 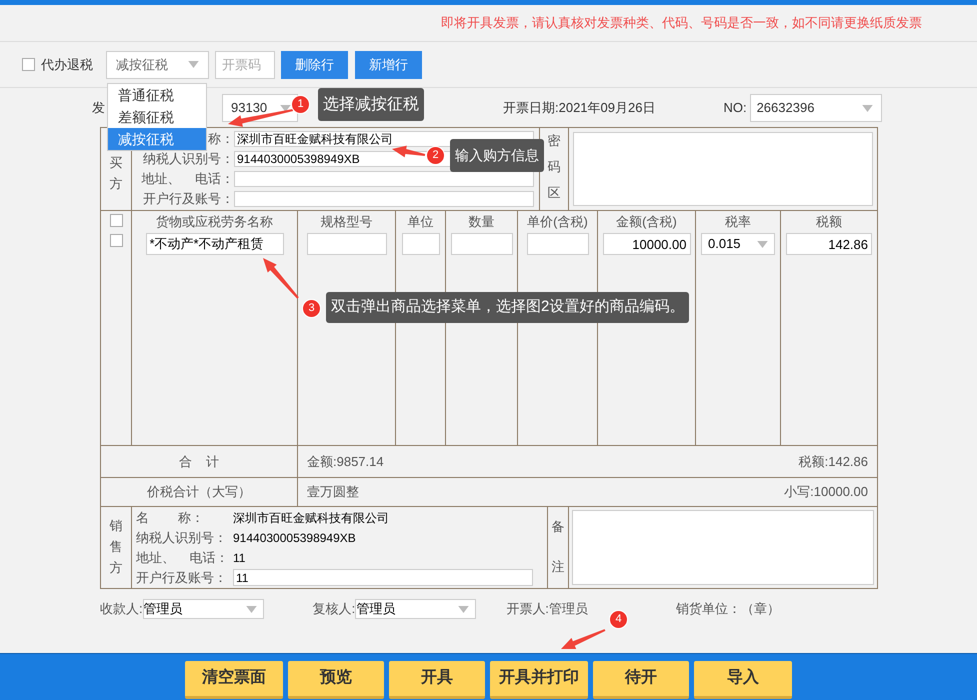 I want to click on seller-unit-text: 销货单位：（章）, so click(x=728, y=609).